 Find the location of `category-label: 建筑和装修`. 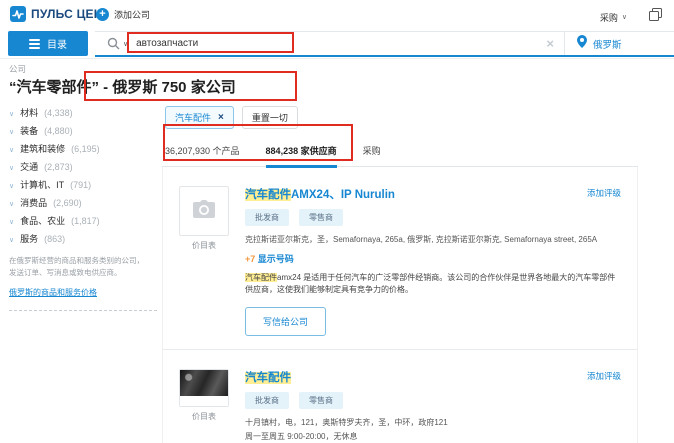

category-label: 建筑和装修 is located at coordinates (43, 149).